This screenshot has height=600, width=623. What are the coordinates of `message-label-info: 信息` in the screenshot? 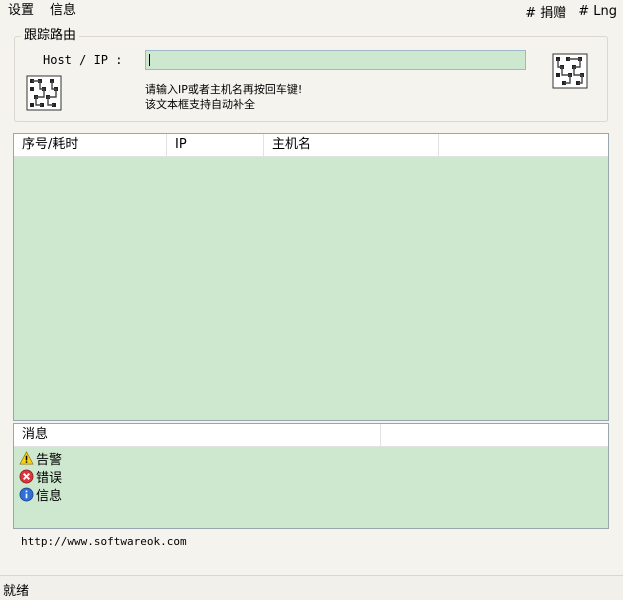 It's located at (49, 496).